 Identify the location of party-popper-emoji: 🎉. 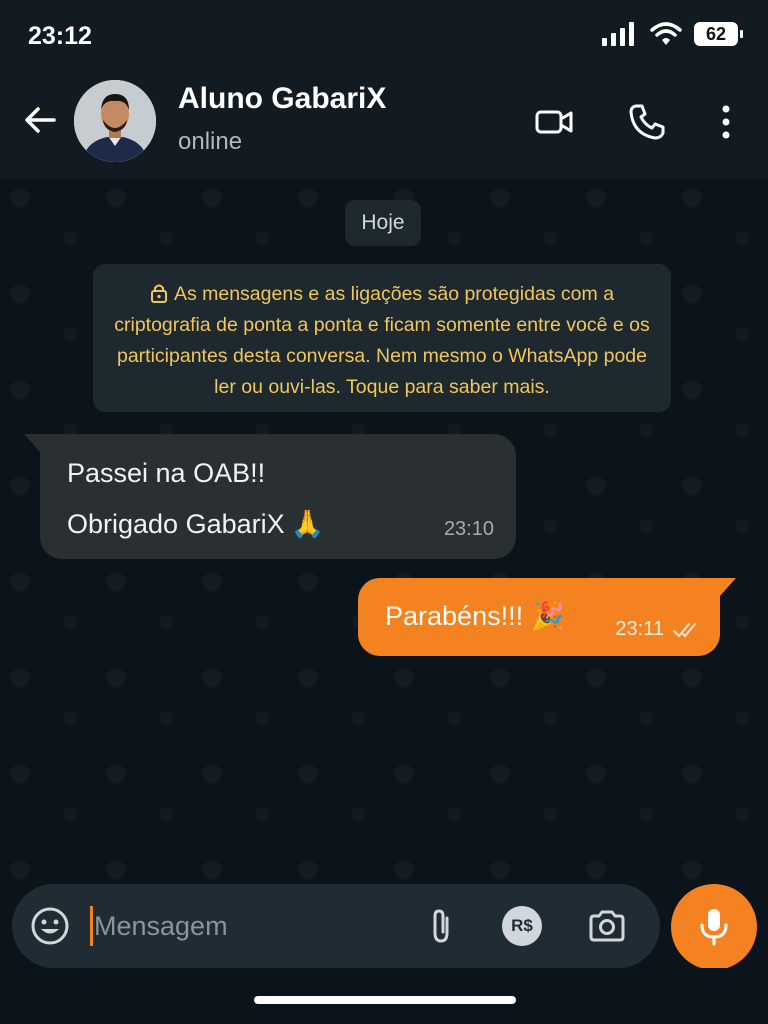
(548, 616).